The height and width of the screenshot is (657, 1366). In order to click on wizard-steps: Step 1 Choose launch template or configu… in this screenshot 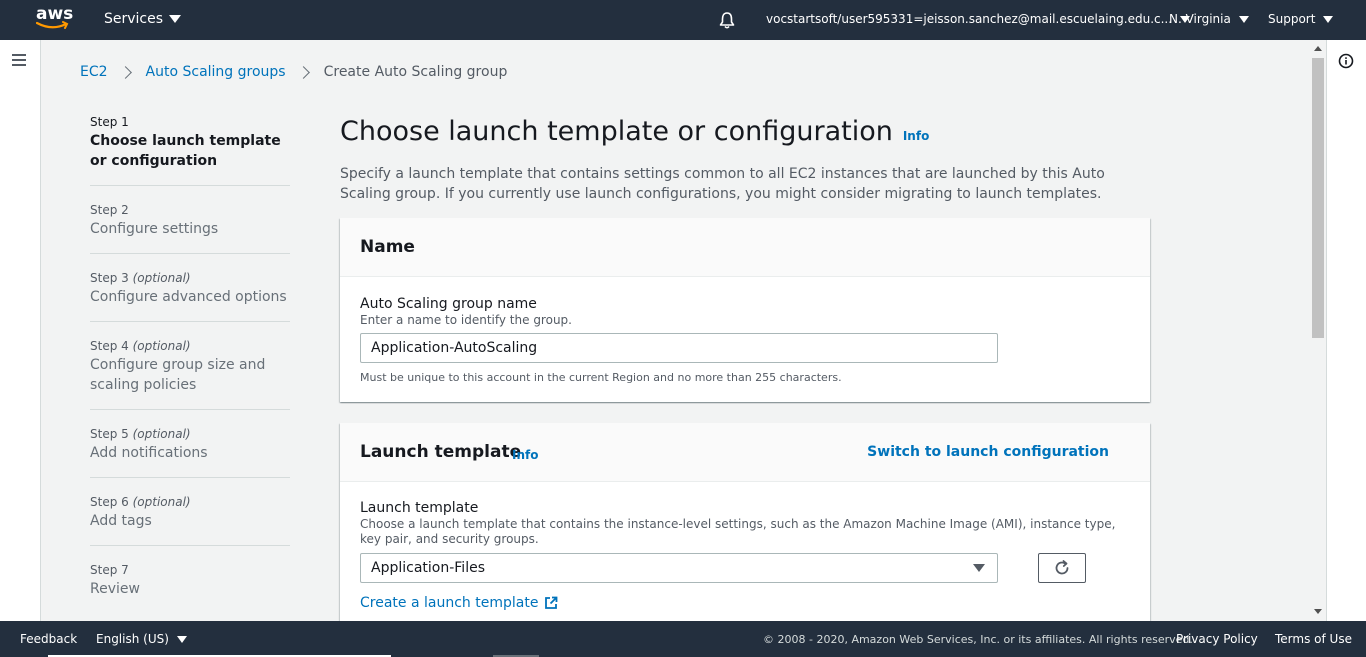, I will do `click(190, 371)`.